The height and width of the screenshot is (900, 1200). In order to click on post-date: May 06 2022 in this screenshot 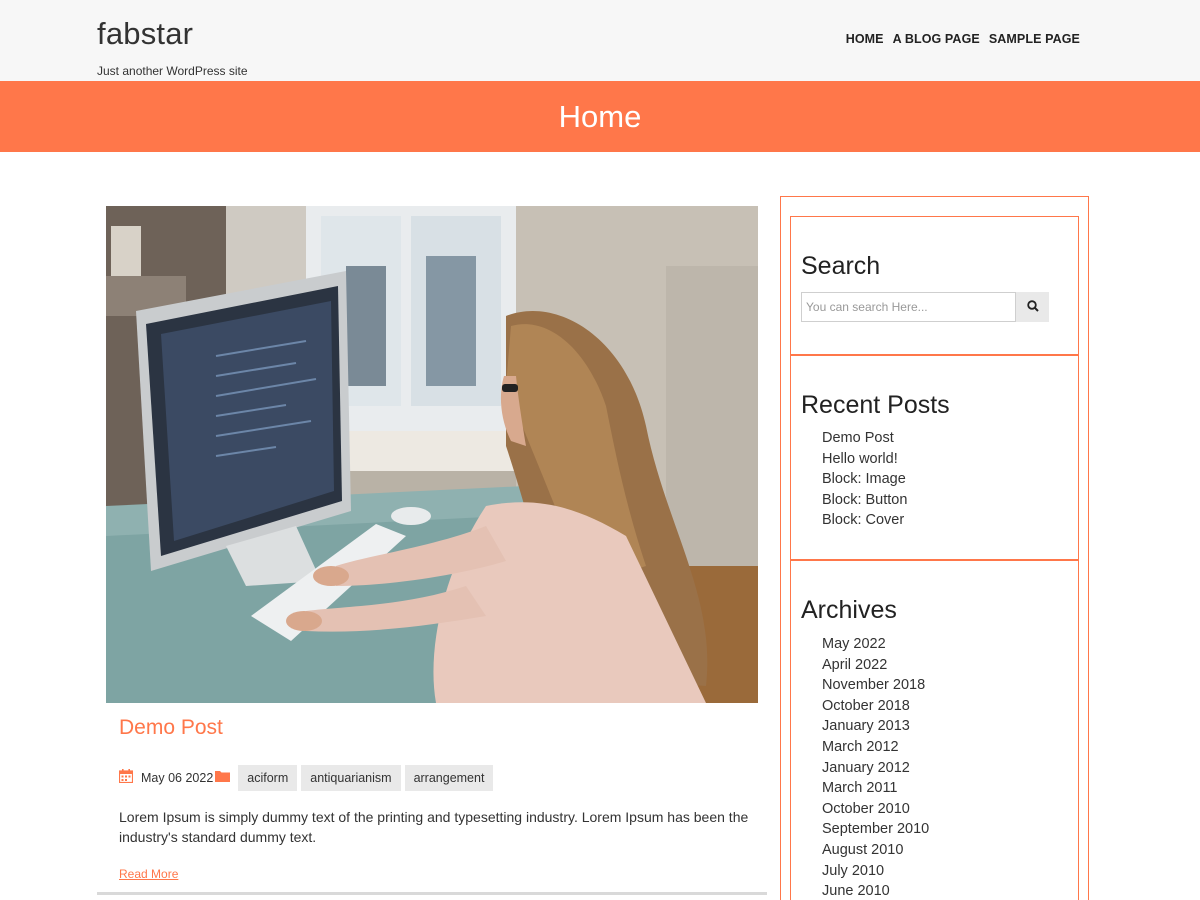, I will do `click(177, 778)`.